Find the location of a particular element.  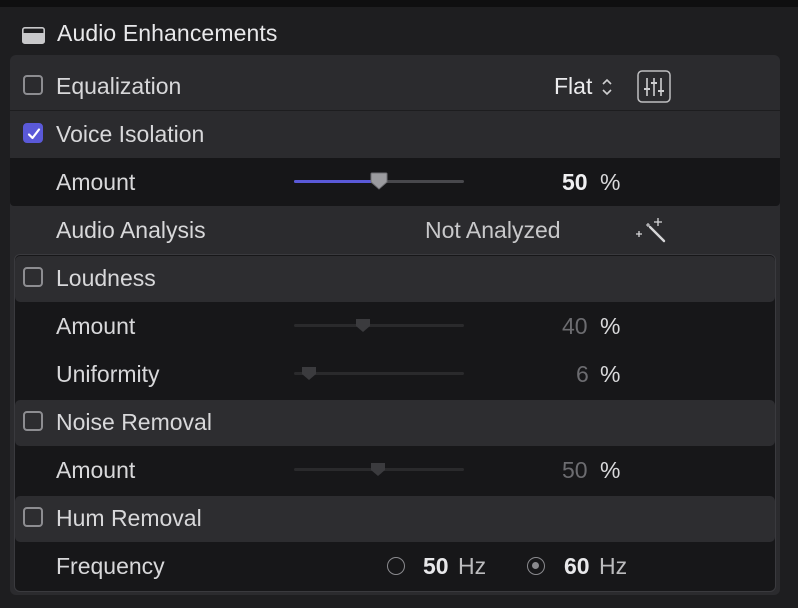

chevron-updown-icon is located at coordinates (607, 87).